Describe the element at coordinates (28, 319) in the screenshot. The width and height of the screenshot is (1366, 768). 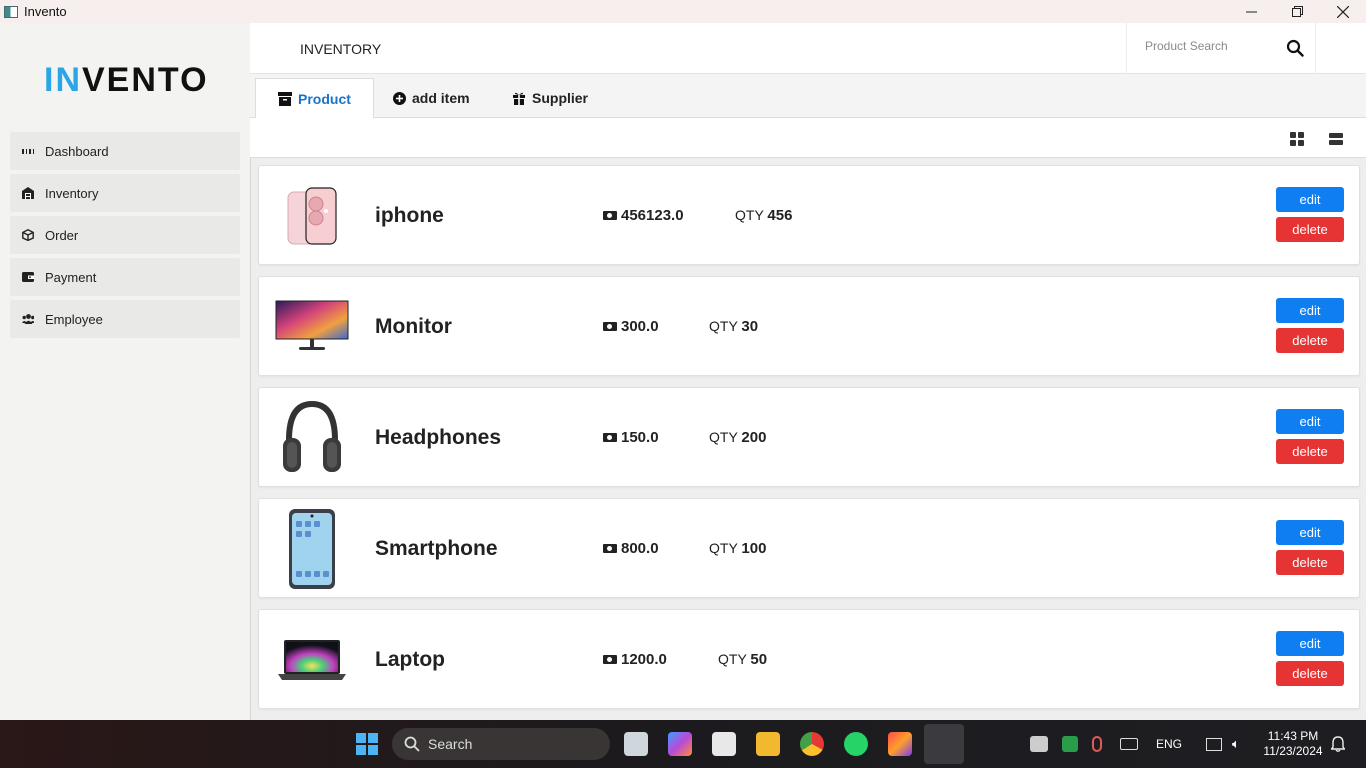
I see `users-icon` at that location.